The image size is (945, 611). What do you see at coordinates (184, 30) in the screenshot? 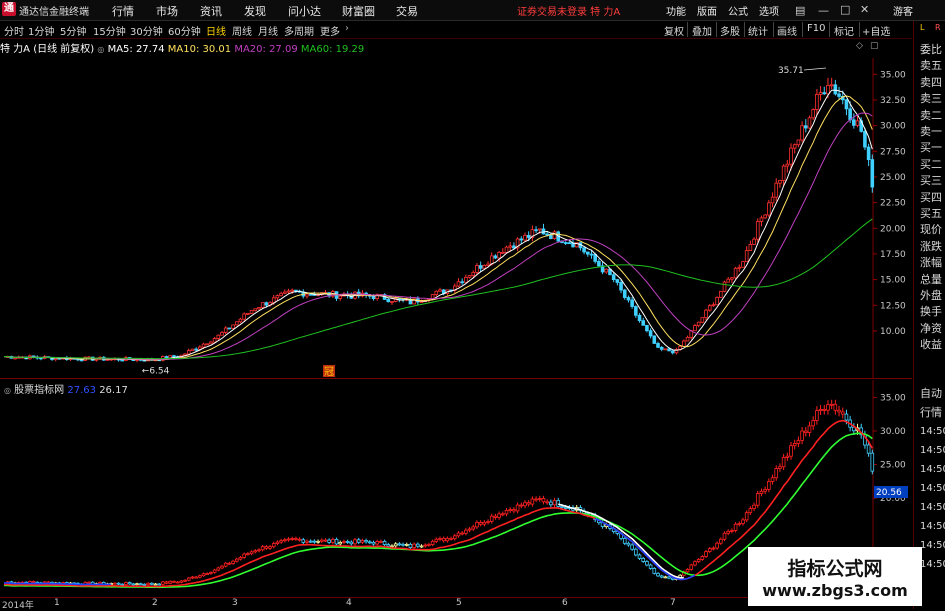
I see `period-60min: 60分钟` at bounding box center [184, 30].